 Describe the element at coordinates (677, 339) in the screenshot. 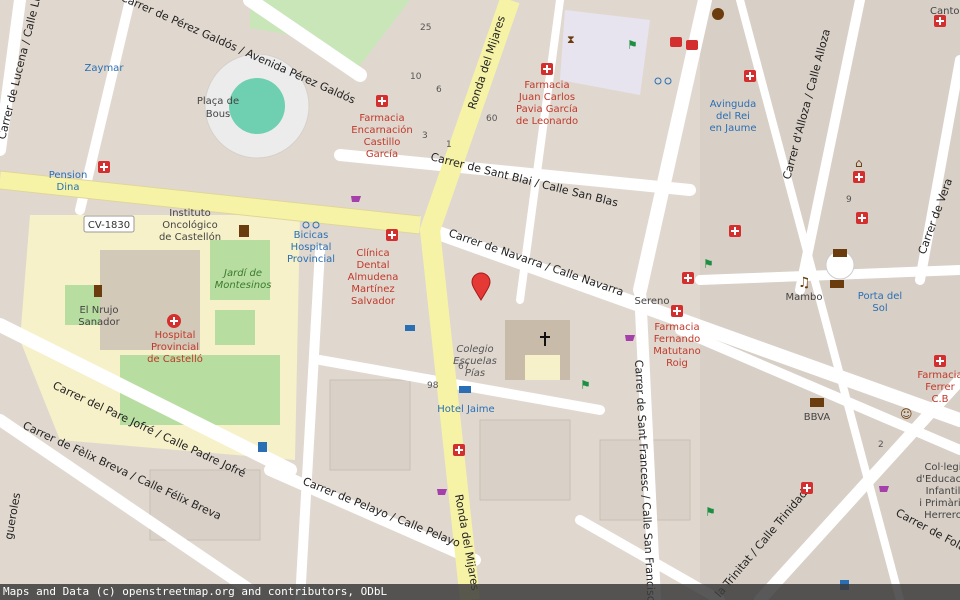

I see `svg-text: Fernando` at that location.